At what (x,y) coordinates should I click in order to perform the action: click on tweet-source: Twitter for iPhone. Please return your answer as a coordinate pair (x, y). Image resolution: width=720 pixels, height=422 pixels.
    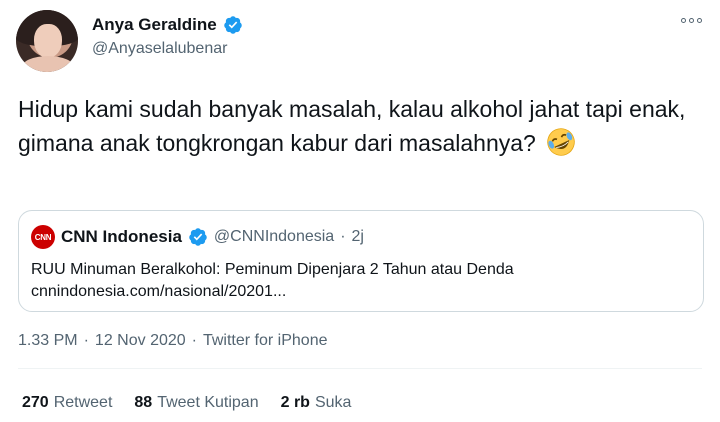
    Looking at the image, I should click on (265, 341).